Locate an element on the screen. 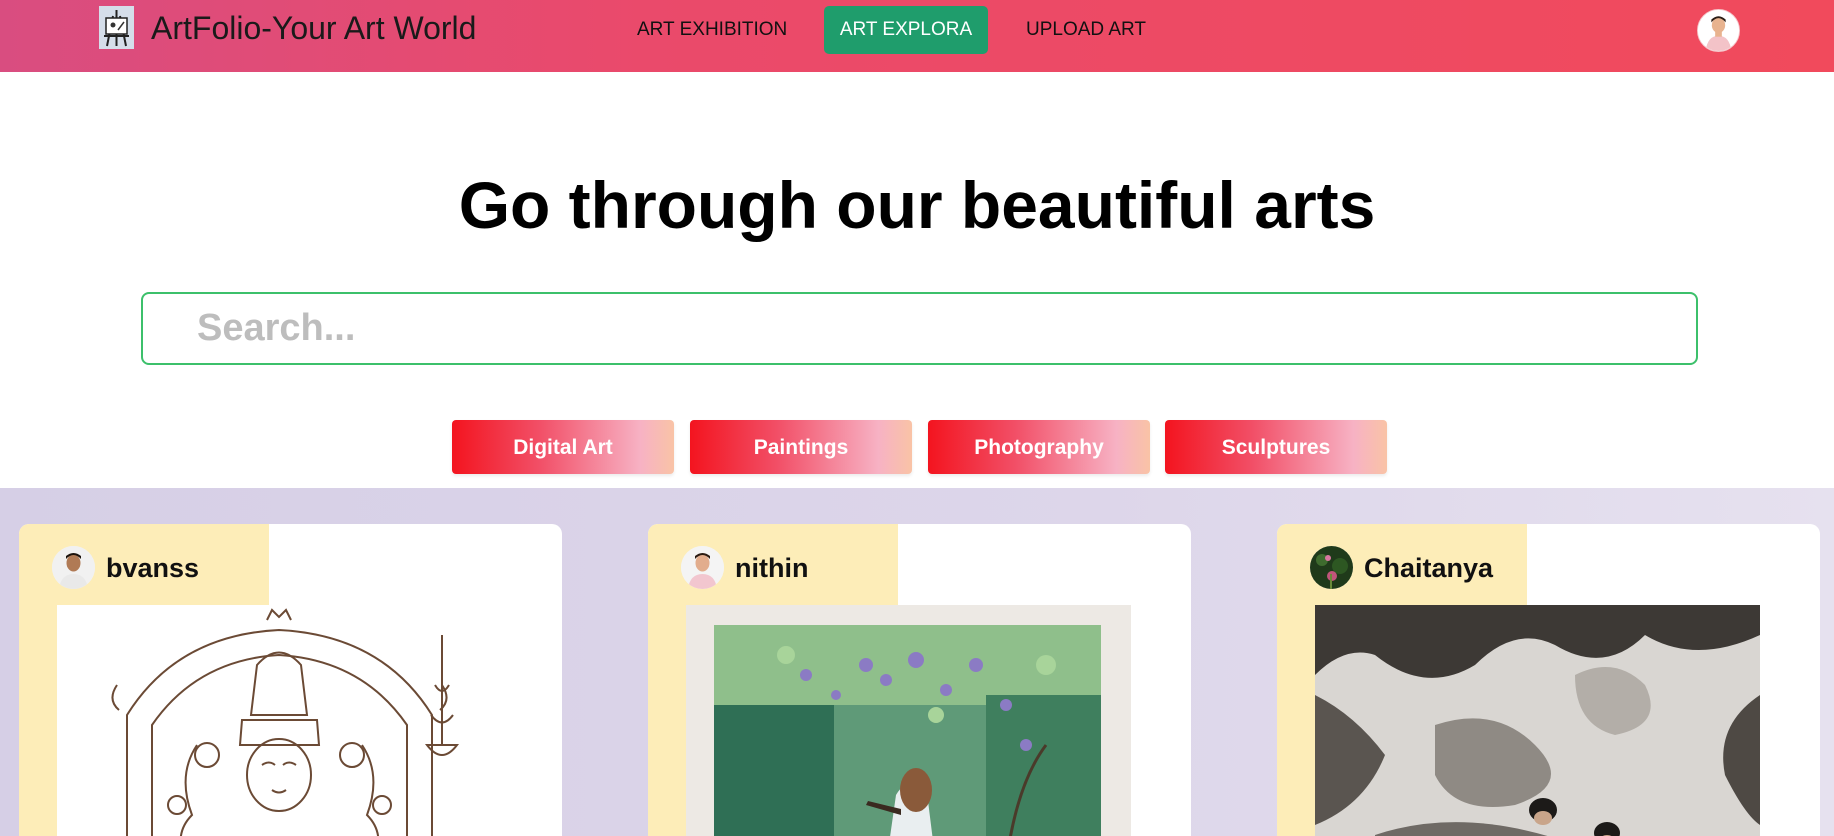  art-card: Chaitanya is located at coordinates (1548, 680).